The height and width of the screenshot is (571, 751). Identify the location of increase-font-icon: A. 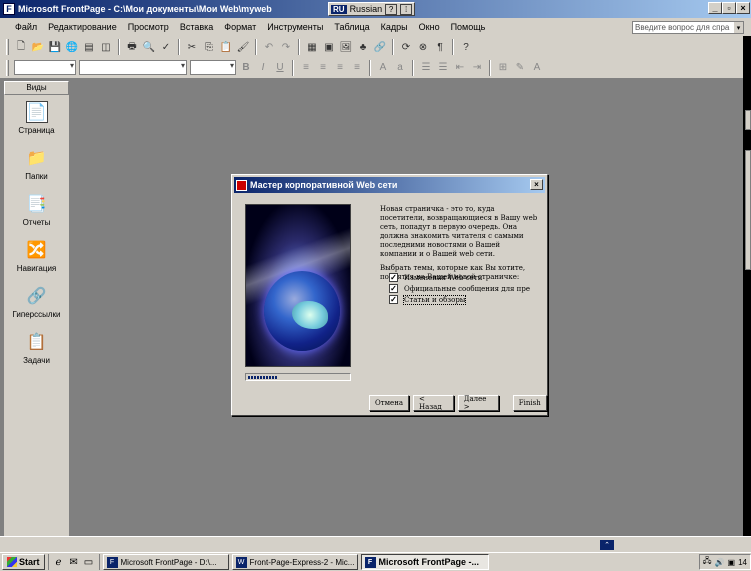
(383, 68).